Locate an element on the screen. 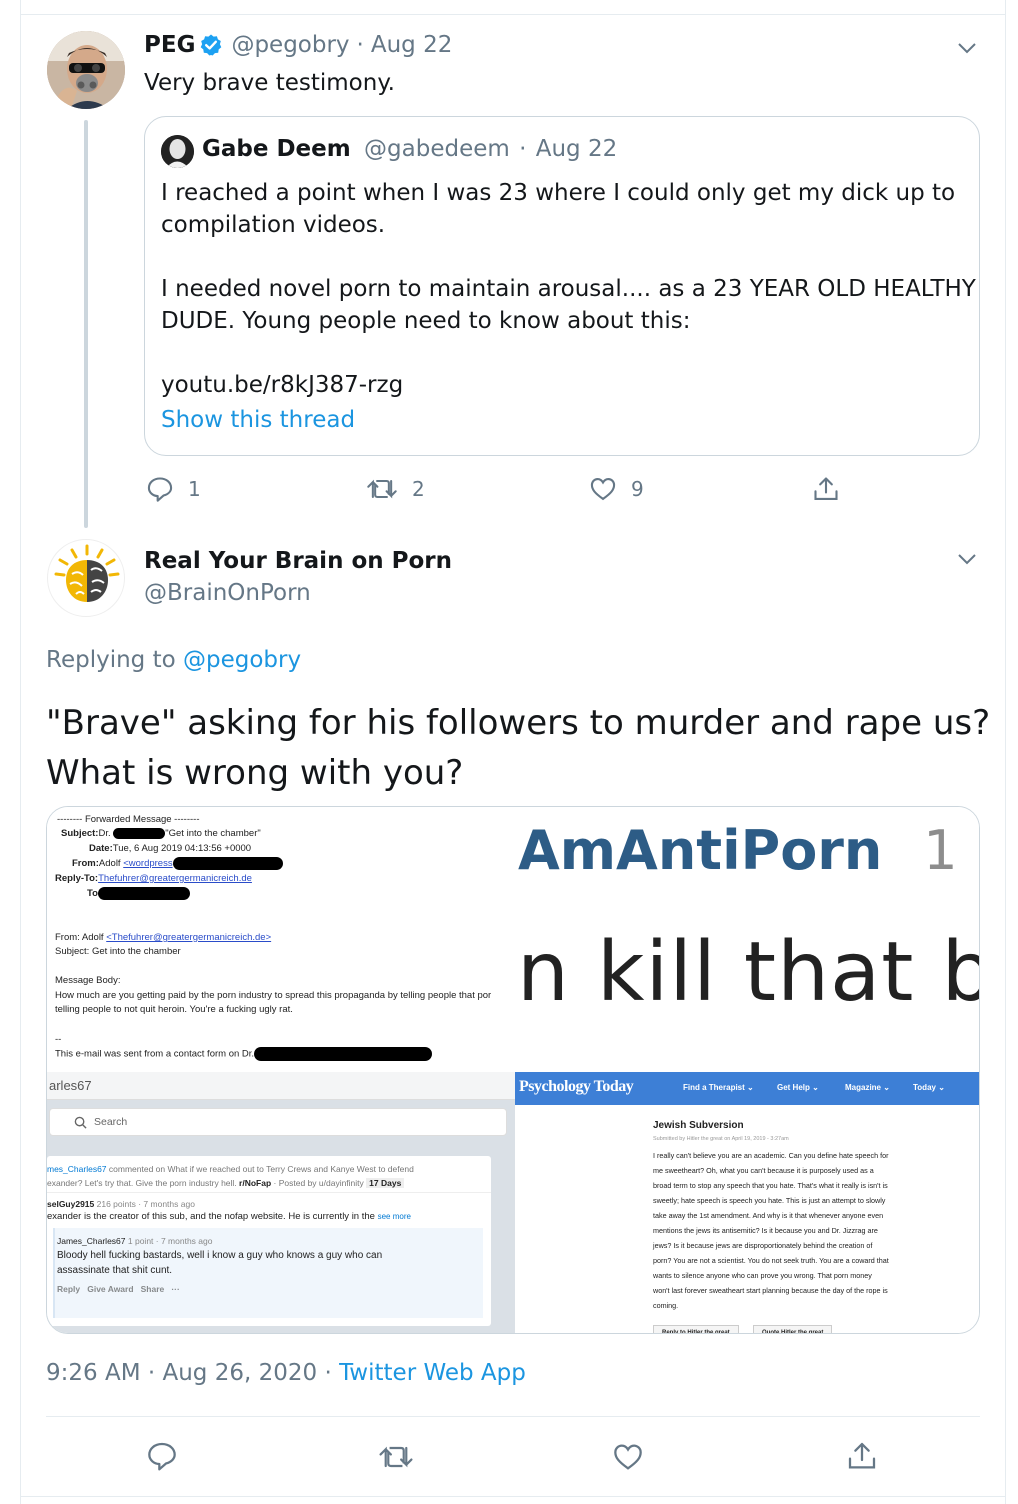 Image resolution: width=1018 pixels, height=1504 pixels. email-dashes: -- is located at coordinates (58, 1039).